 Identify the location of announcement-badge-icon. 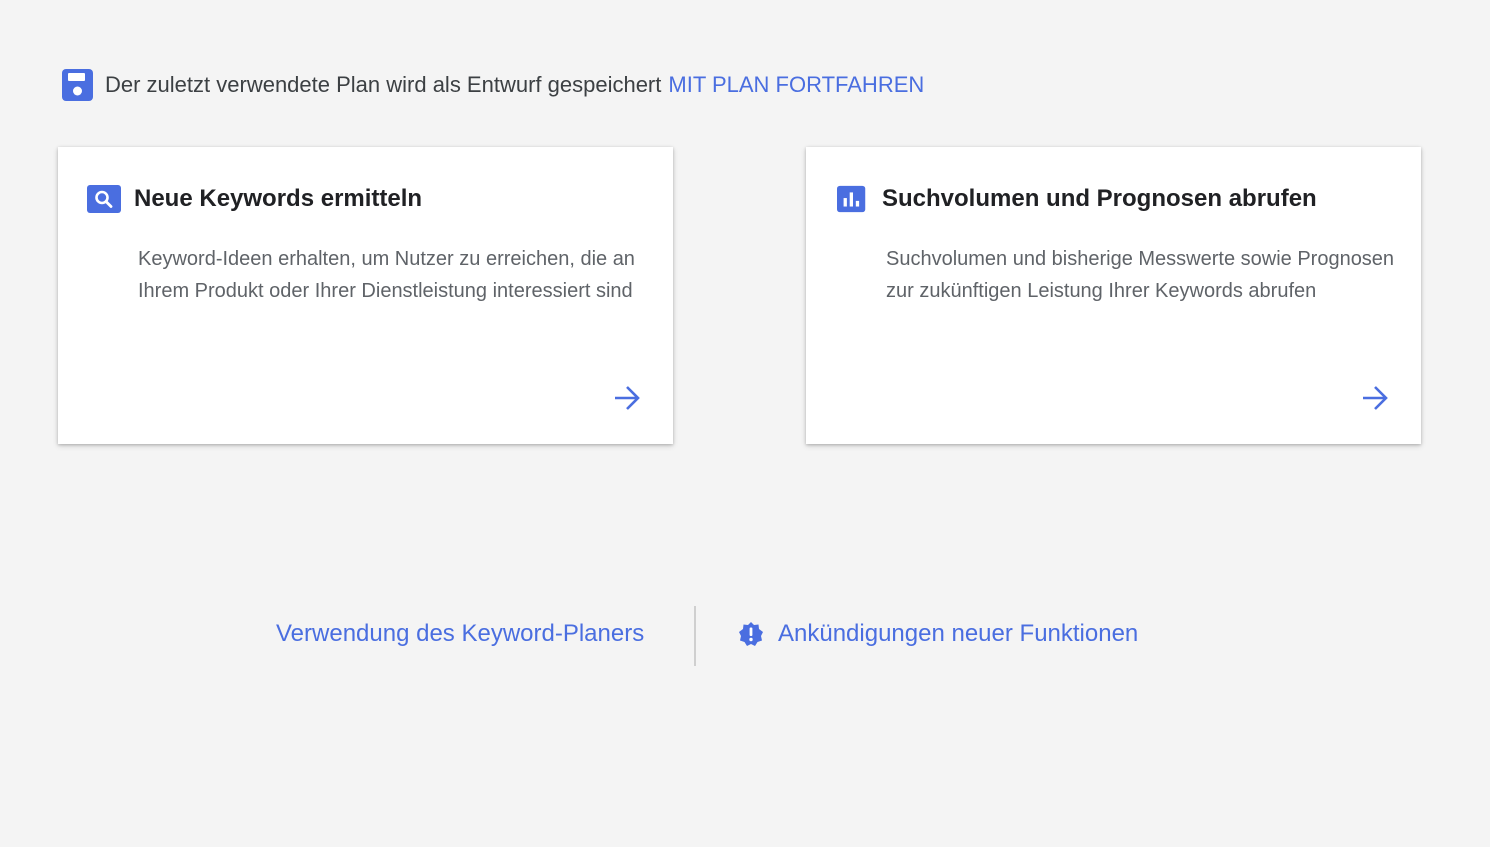
(751, 634).